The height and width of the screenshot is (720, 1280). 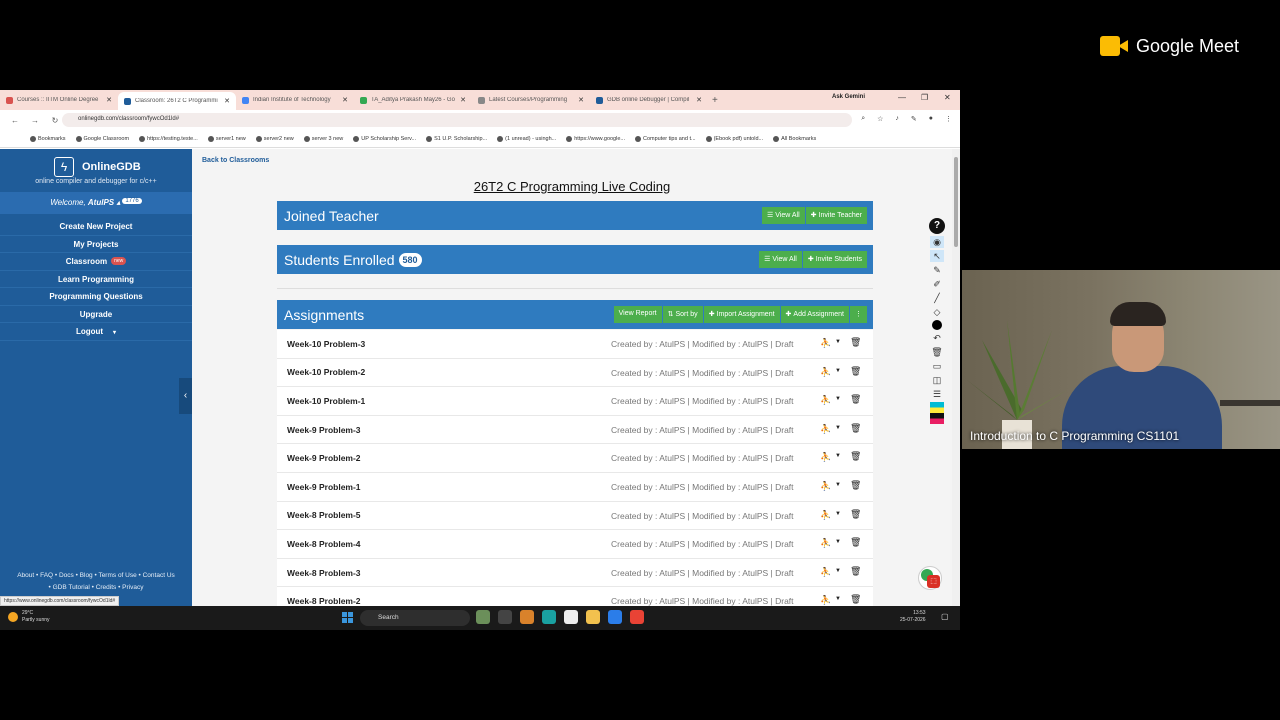 I want to click on sidebar-item-create-new-project: Create New Project, so click(x=96, y=227).